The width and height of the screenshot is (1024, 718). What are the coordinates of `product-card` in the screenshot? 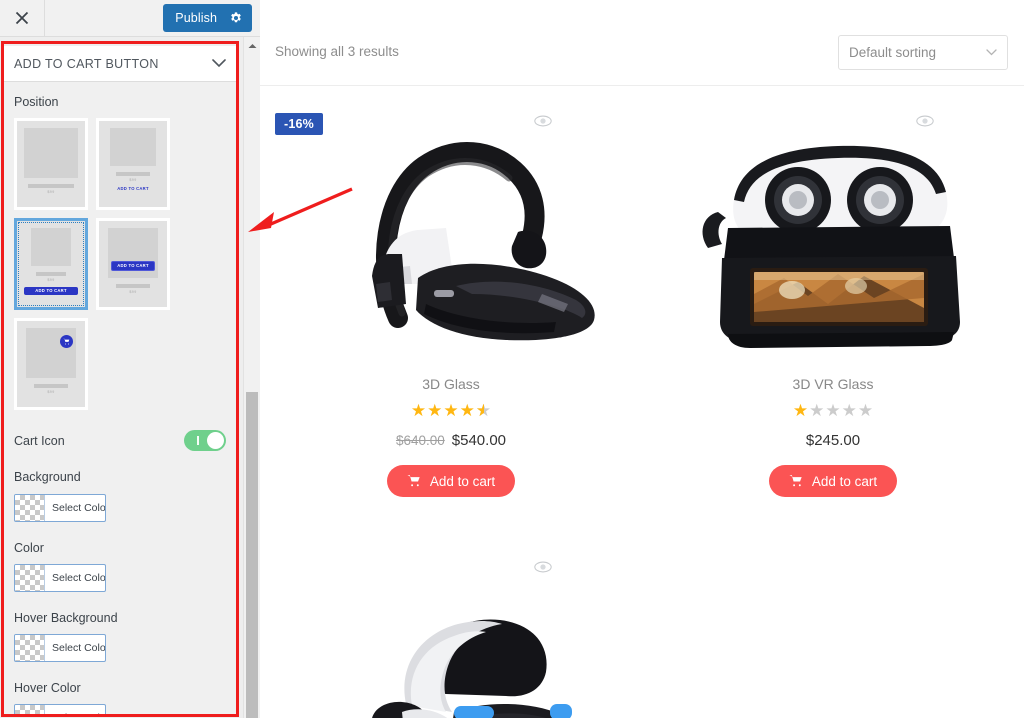 It's located at (451, 625).